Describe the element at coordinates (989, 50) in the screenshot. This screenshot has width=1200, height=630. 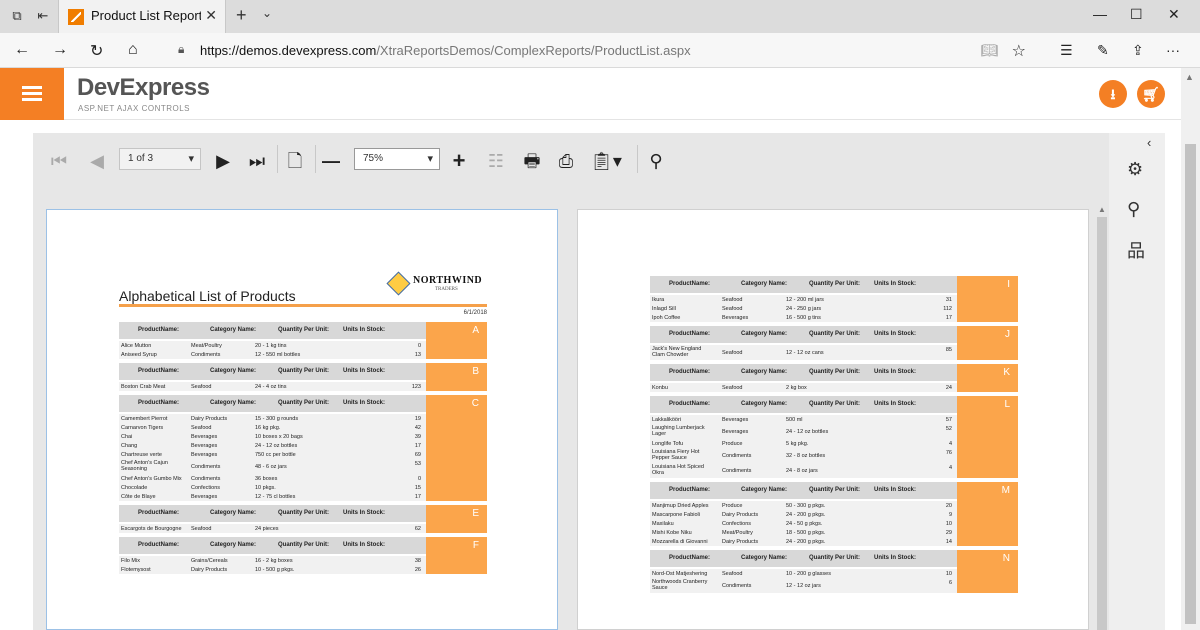
I see `reading-view-icon: 📖︎` at that location.